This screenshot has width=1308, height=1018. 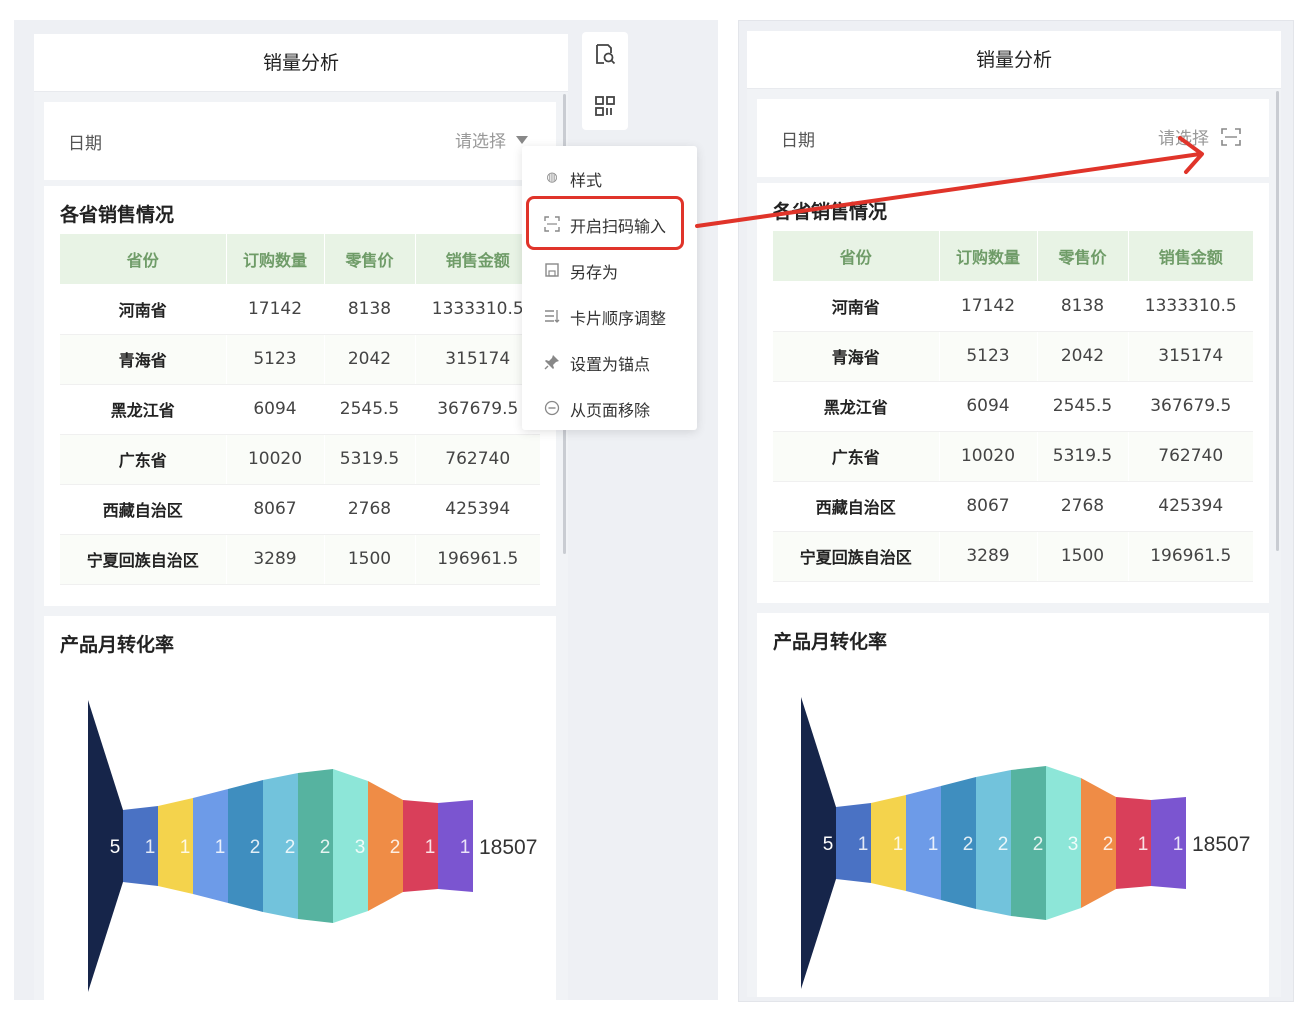 What do you see at coordinates (1277, 321) in the screenshot?
I see `scrollbar` at bounding box center [1277, 321].